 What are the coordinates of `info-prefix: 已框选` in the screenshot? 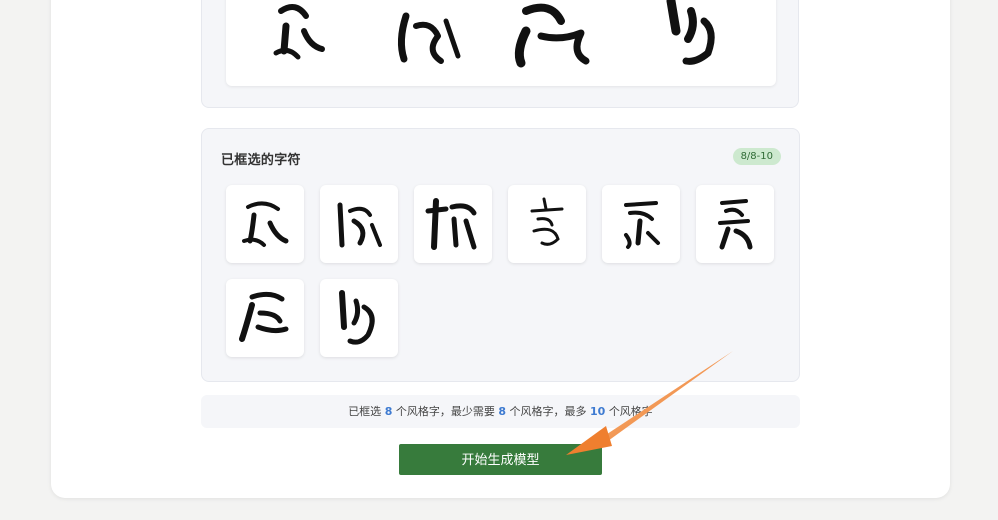 It's located at (365, 411).